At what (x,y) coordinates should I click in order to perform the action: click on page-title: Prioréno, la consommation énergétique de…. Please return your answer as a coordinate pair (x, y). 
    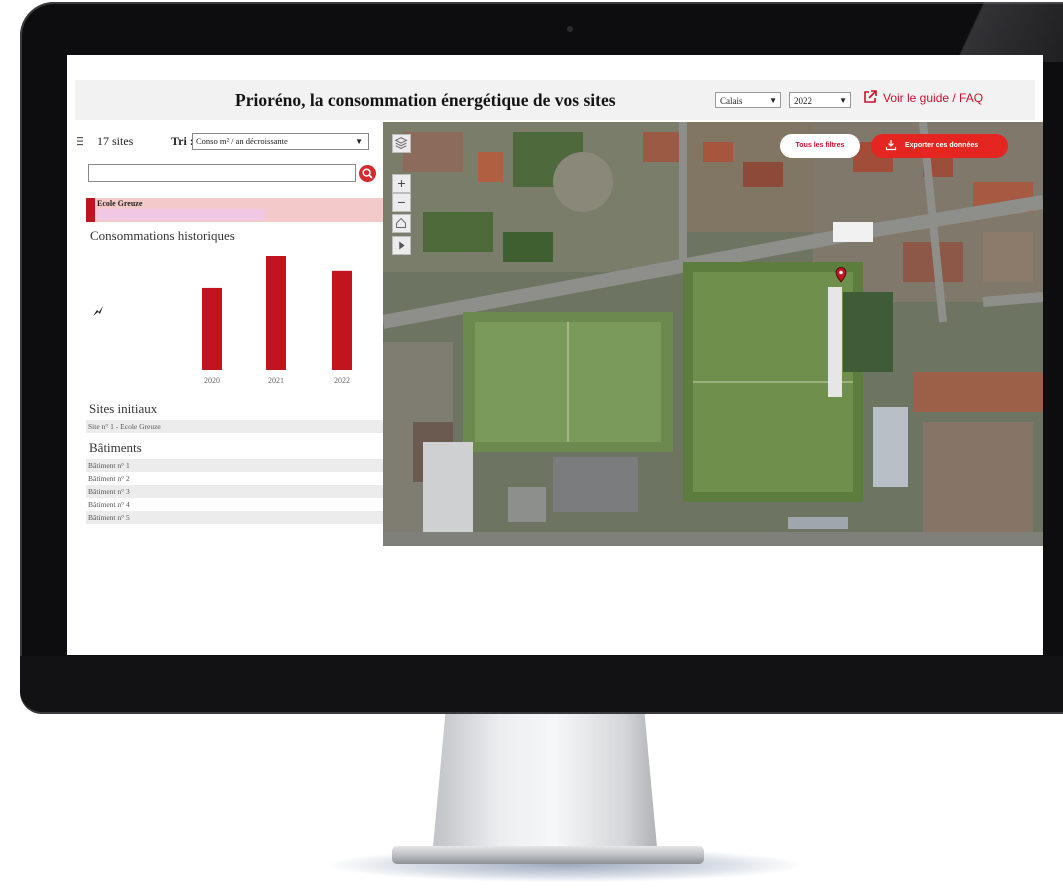
    Looking at the image, I should click on (425, 100).